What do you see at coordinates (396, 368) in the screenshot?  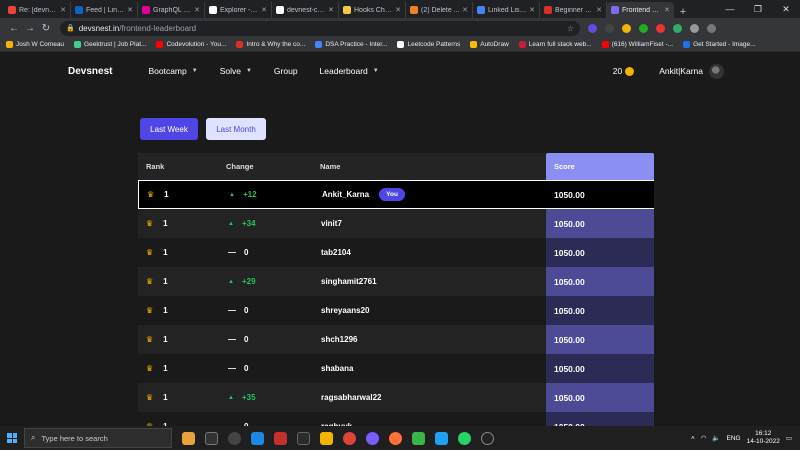 I see `table-row: ♛ 1—0 shabana 1050.00` at bounding box center [396, 368].